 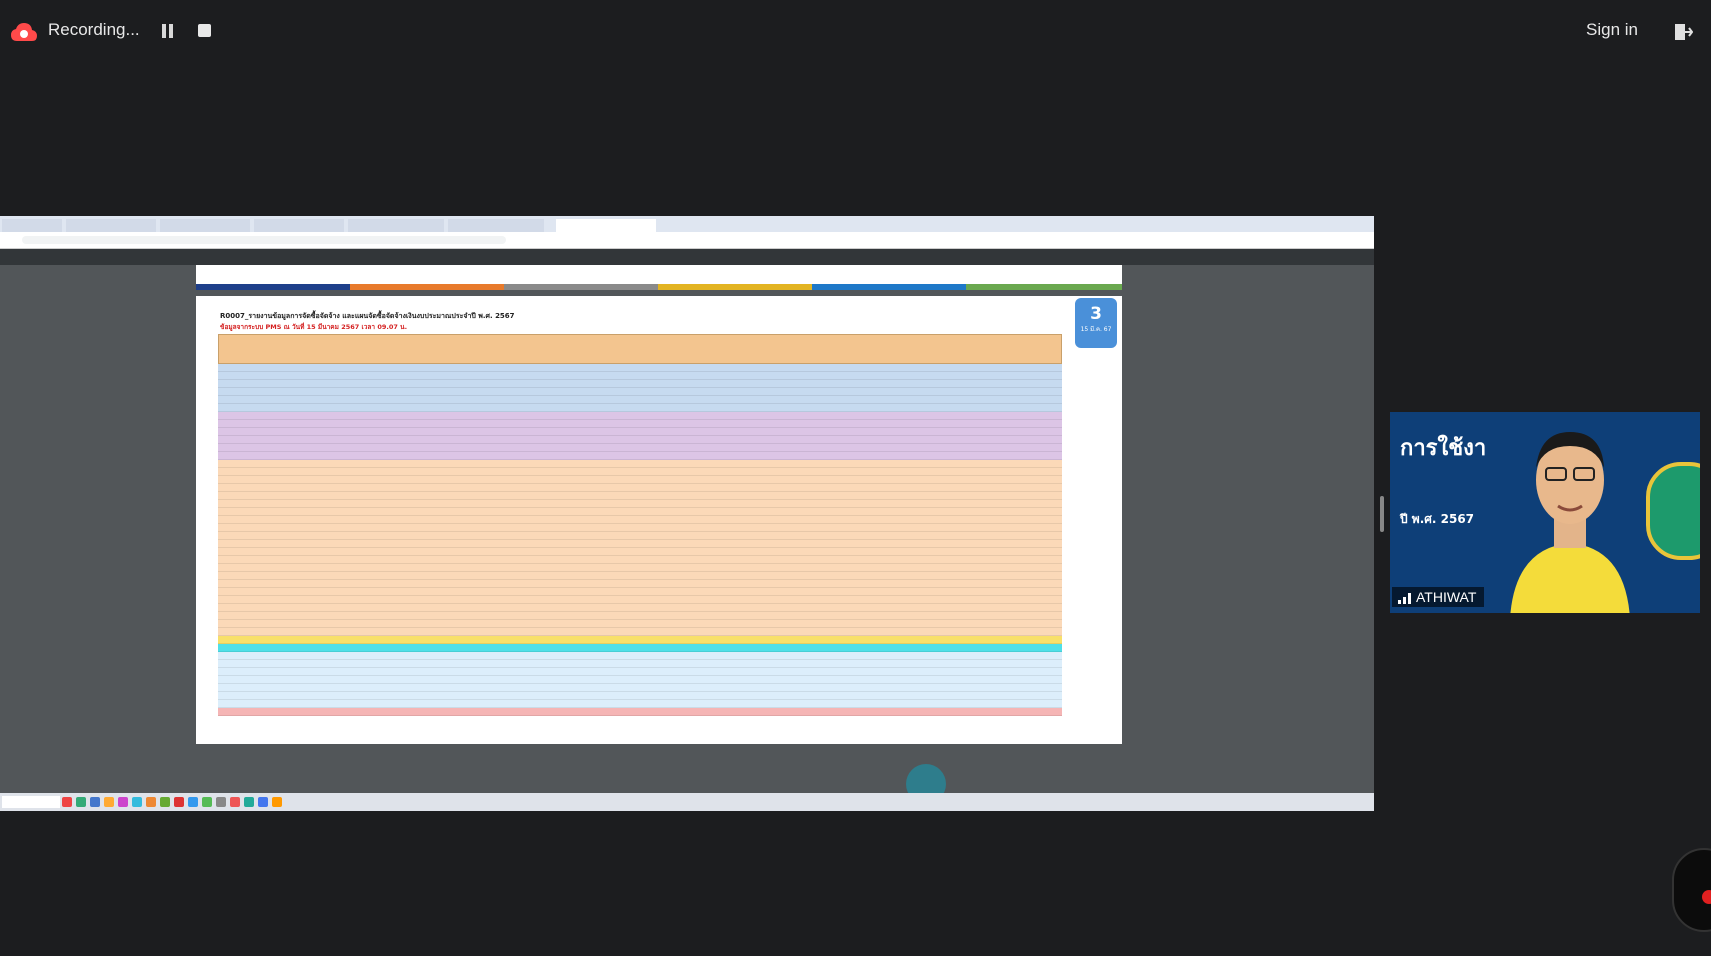 I want to click on cloud-recording-icon, so click(x=24, y=32).